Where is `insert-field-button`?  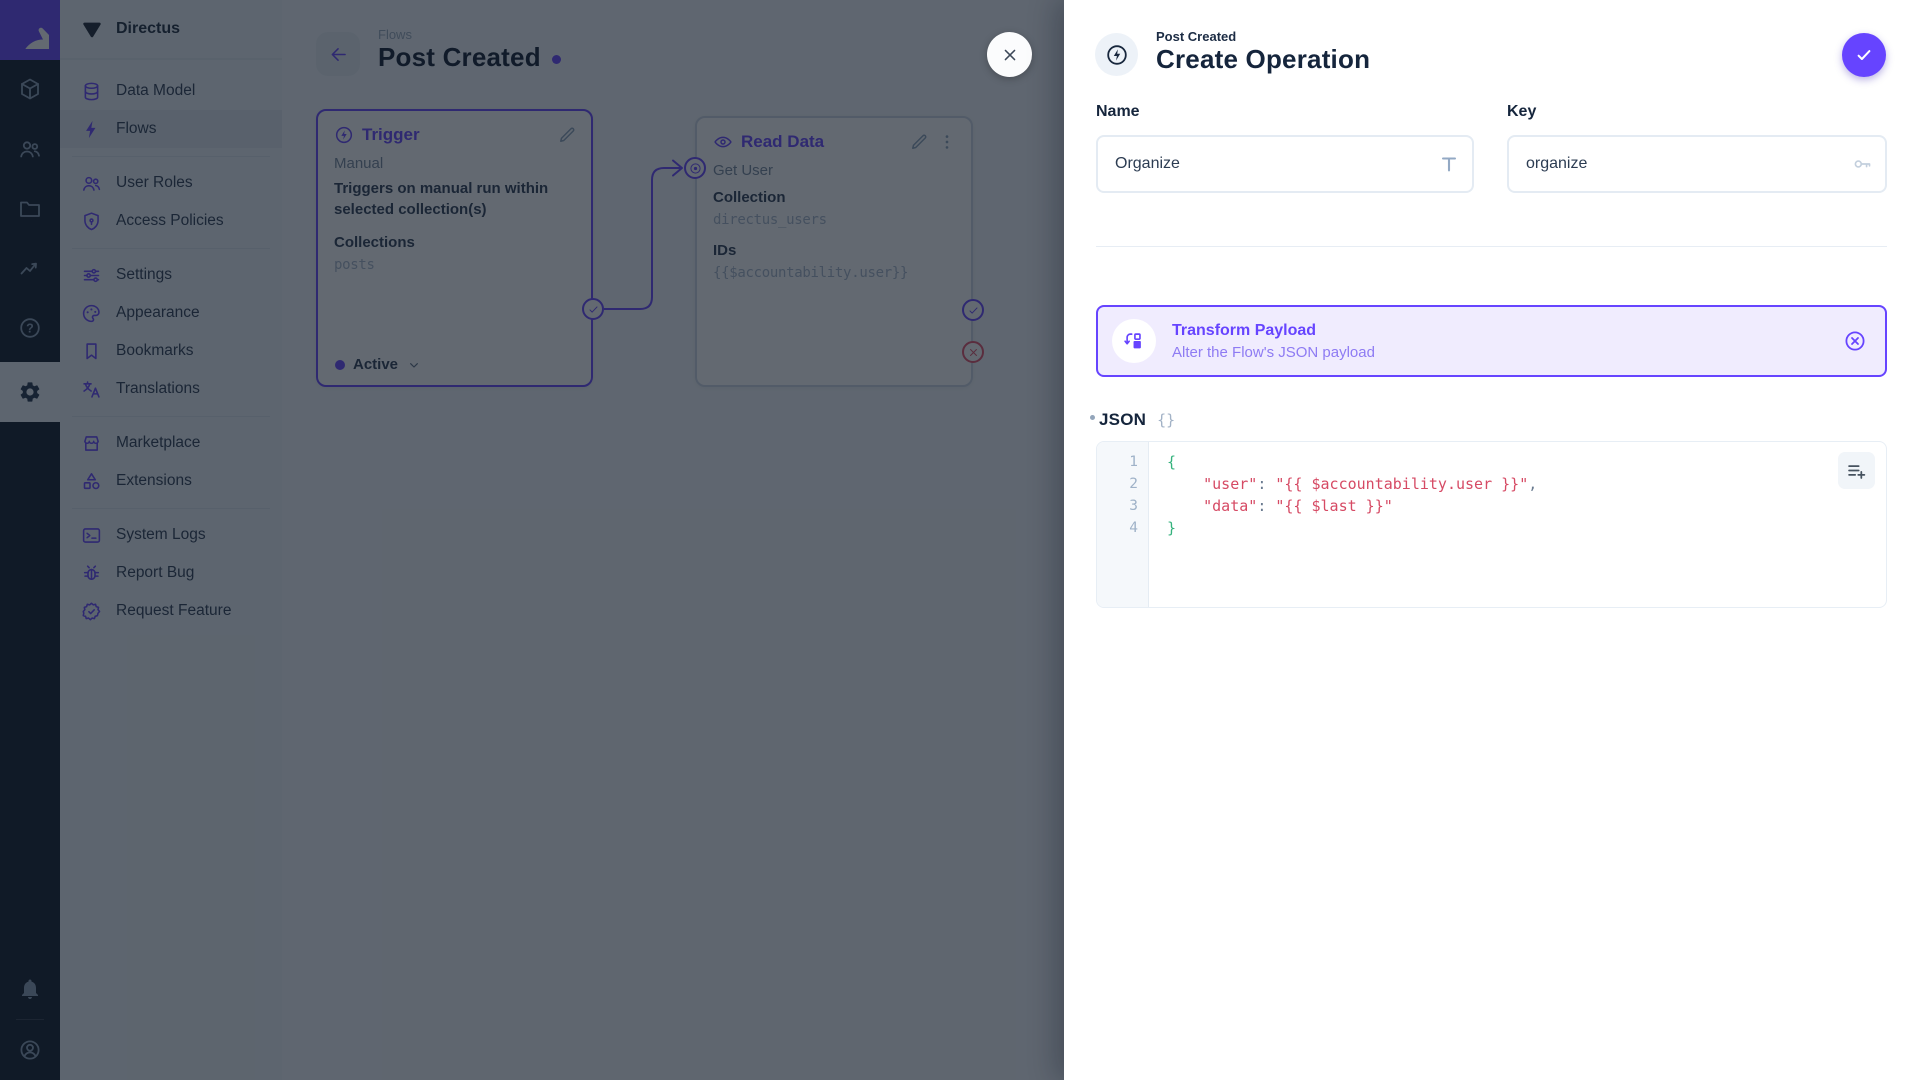
insert-field-button is located at coordinates (1856, 470).